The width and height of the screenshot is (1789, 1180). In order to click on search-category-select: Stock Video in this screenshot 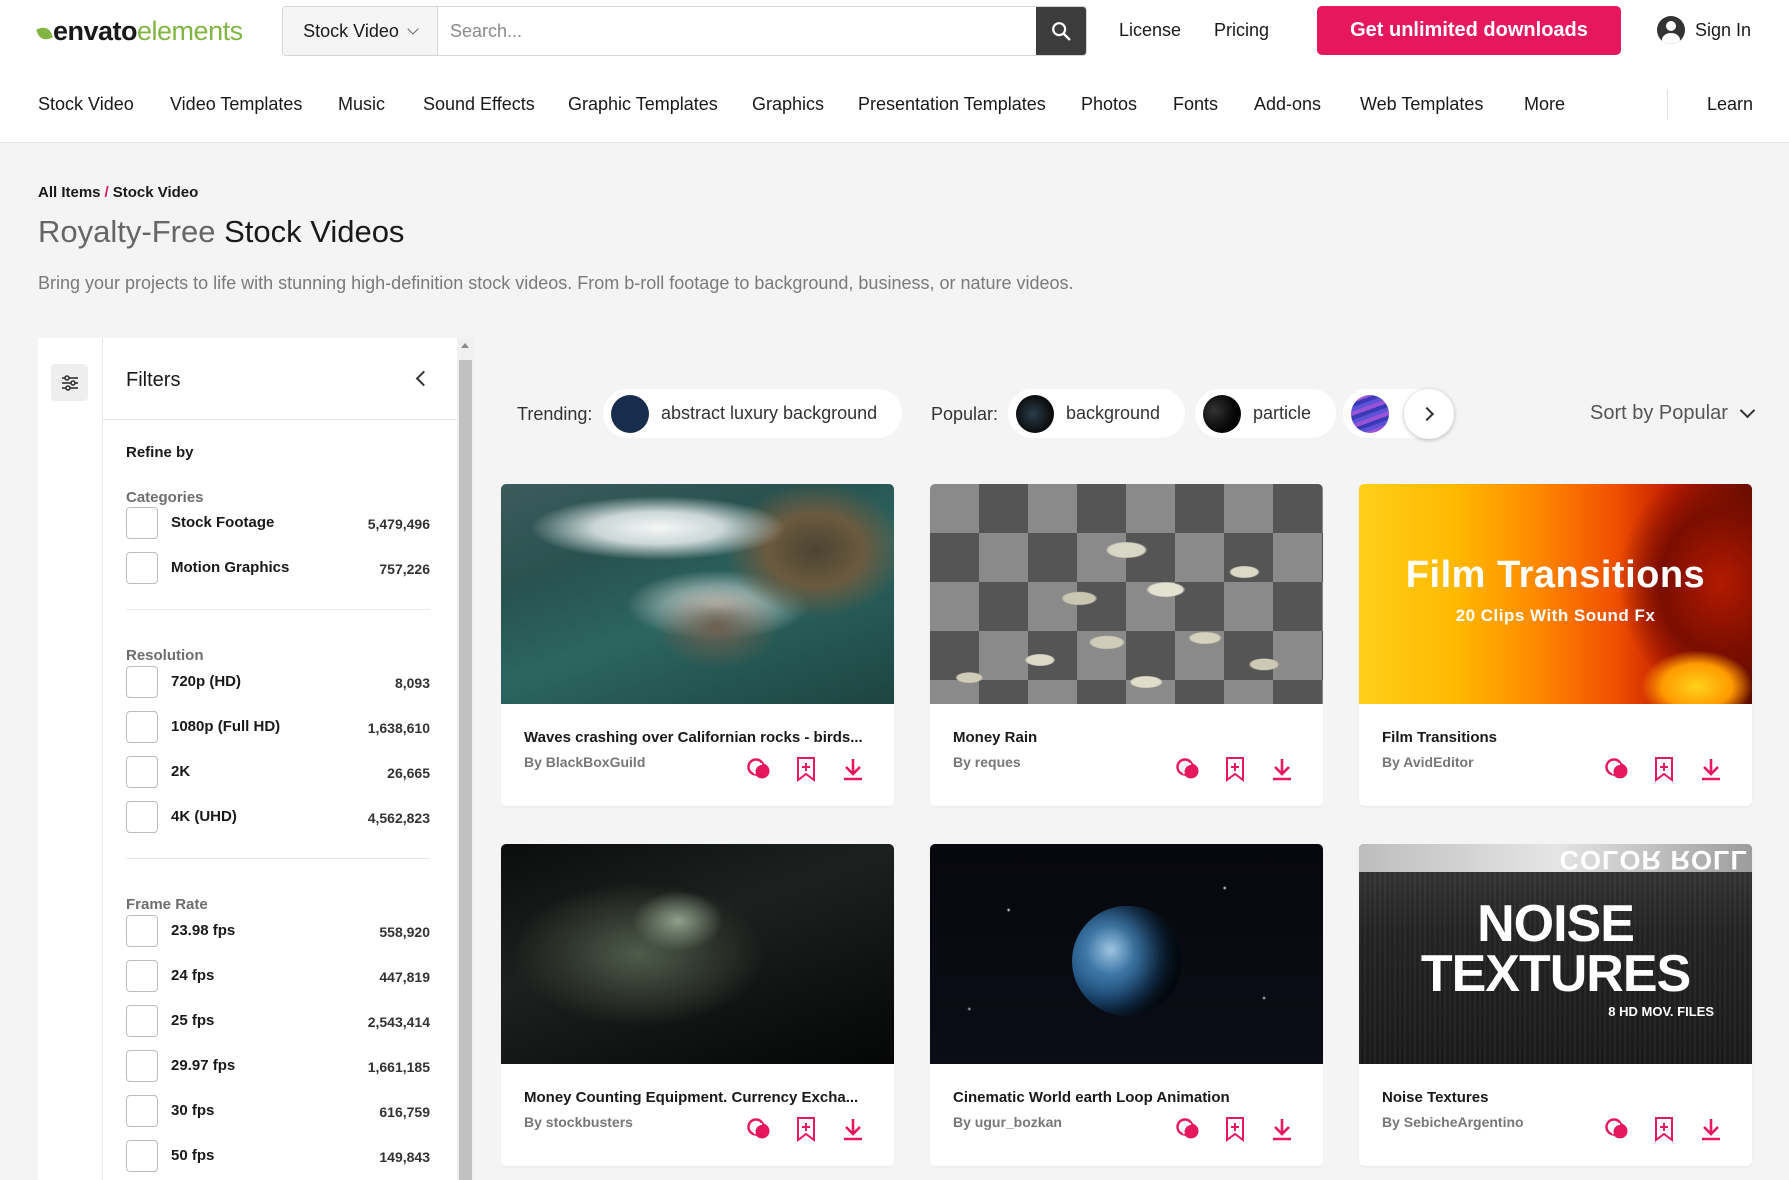, I will do `click(360, 31)`.